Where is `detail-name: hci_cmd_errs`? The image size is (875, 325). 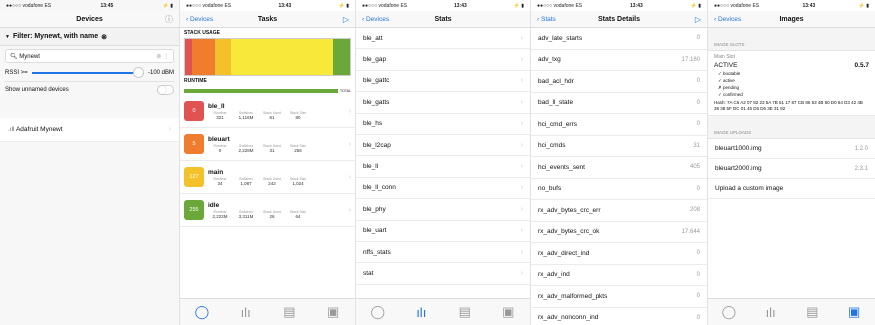
detail-name: hci_cmd_errs is located at coordinates (558, 124).